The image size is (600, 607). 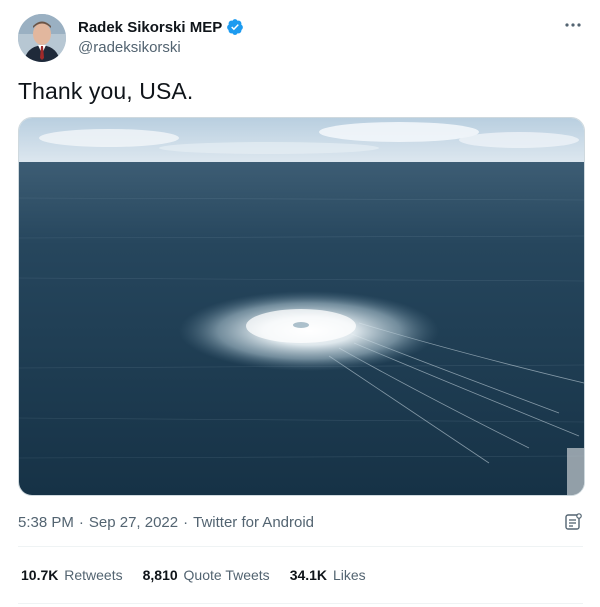 I want to click on tweet-text: Thank you, USA., so click(x=106, y=91).